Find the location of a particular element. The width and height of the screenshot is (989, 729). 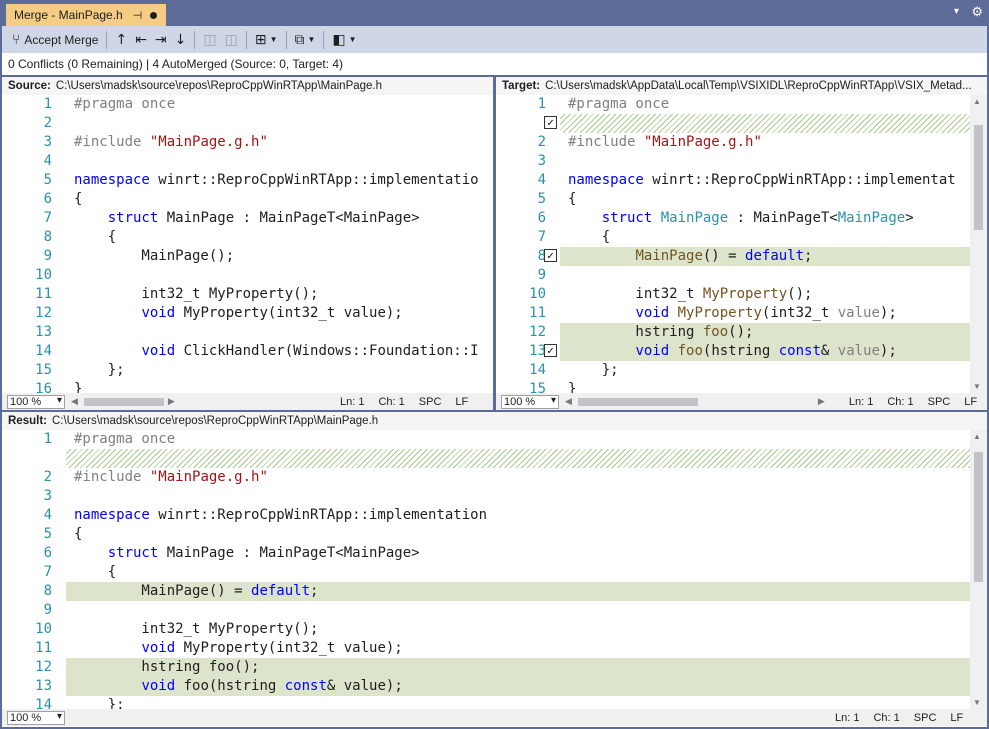

target-code-line: 3 is located at coordinates (733, 161).